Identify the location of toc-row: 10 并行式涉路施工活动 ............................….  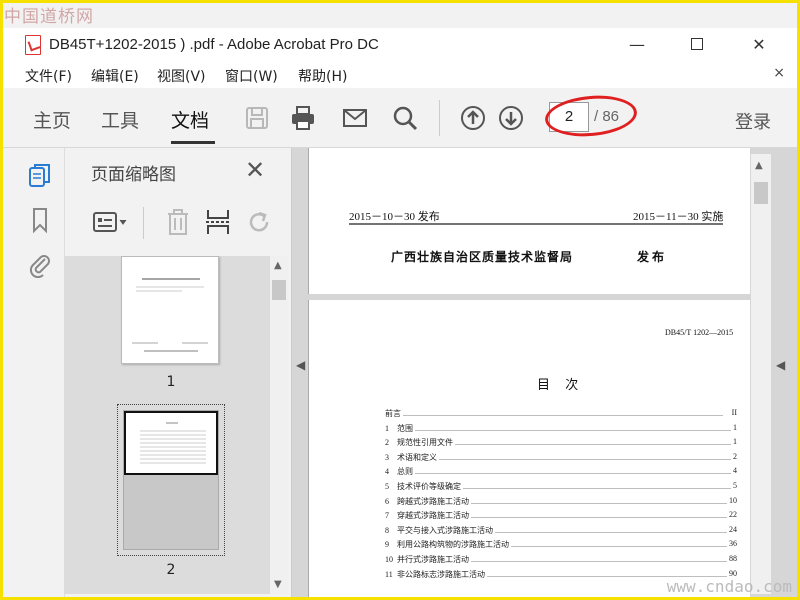
(561, 559).